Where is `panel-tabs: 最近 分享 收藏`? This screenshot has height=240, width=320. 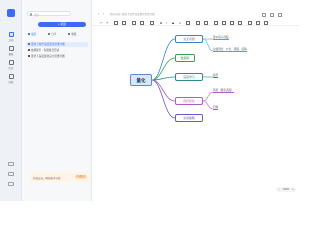
panel-tabs: 最近 分享 收藏 is located at coordinates (57, 34).